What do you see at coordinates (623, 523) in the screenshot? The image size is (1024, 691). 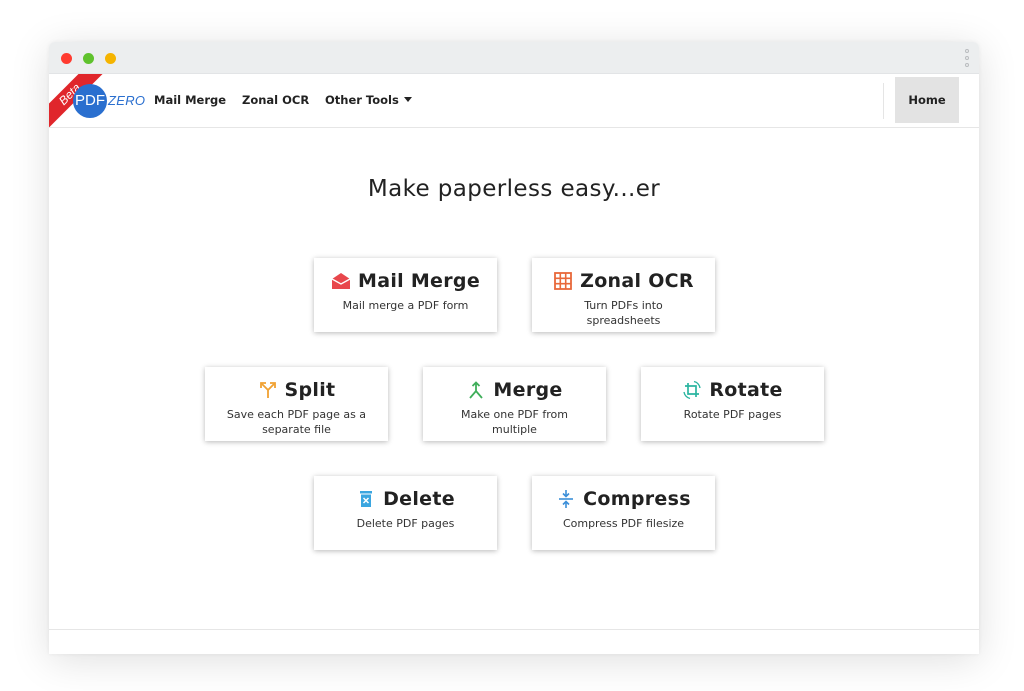 I see `tool-description: Compress PDF filesize` at bounding box center [623, 523].